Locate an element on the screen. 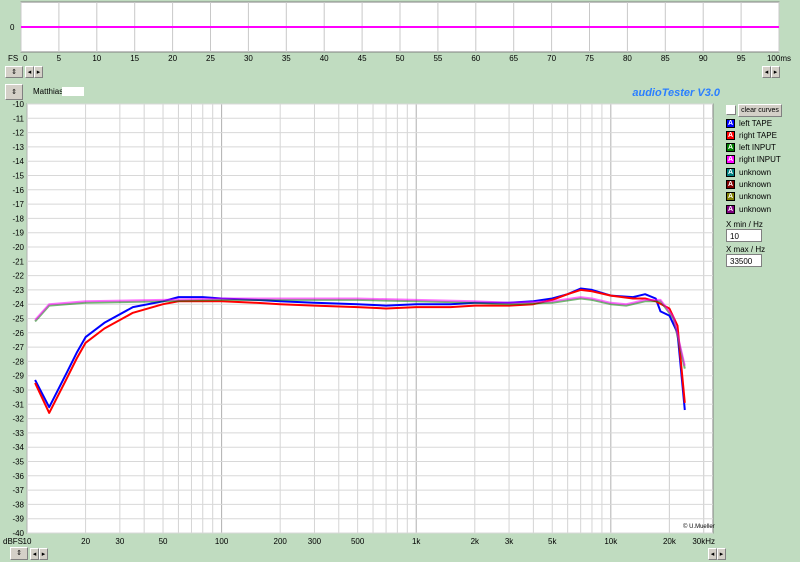  legend-item: Aright TAPE is located at coordinates (751, 135).